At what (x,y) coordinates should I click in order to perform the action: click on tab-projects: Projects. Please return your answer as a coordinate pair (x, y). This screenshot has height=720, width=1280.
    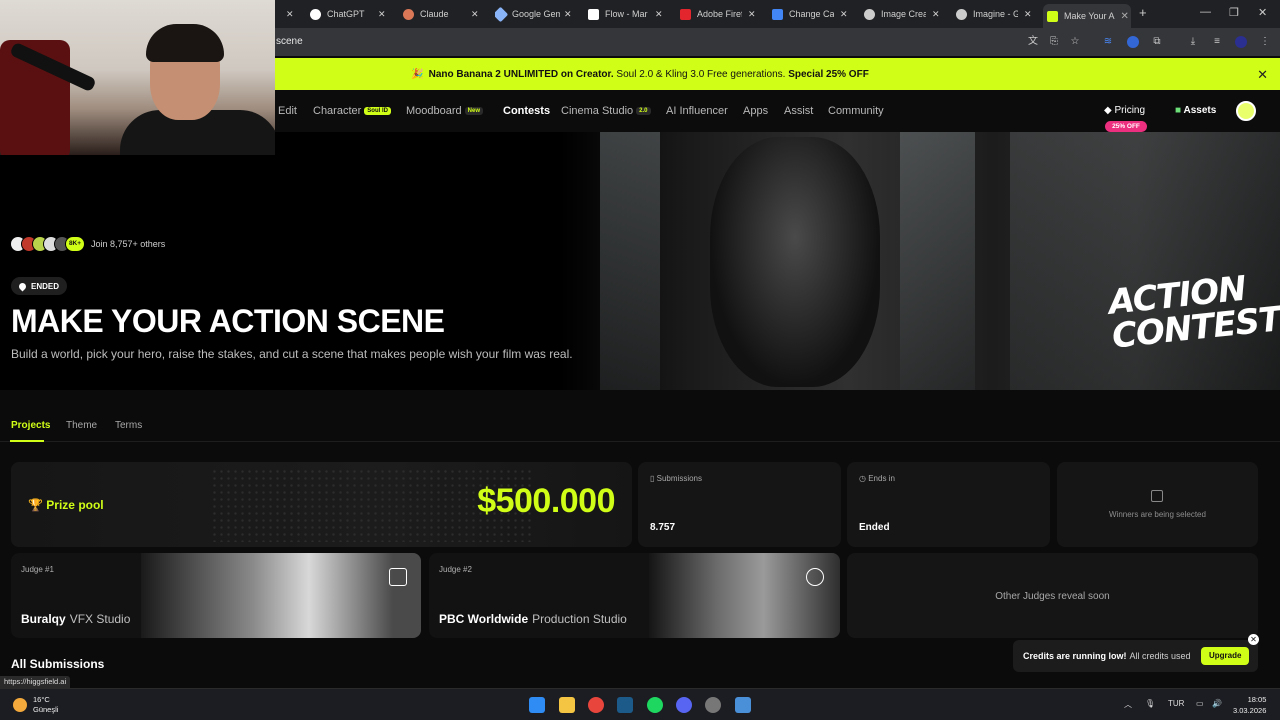
    Looking at the image, I should click on (30, 425).